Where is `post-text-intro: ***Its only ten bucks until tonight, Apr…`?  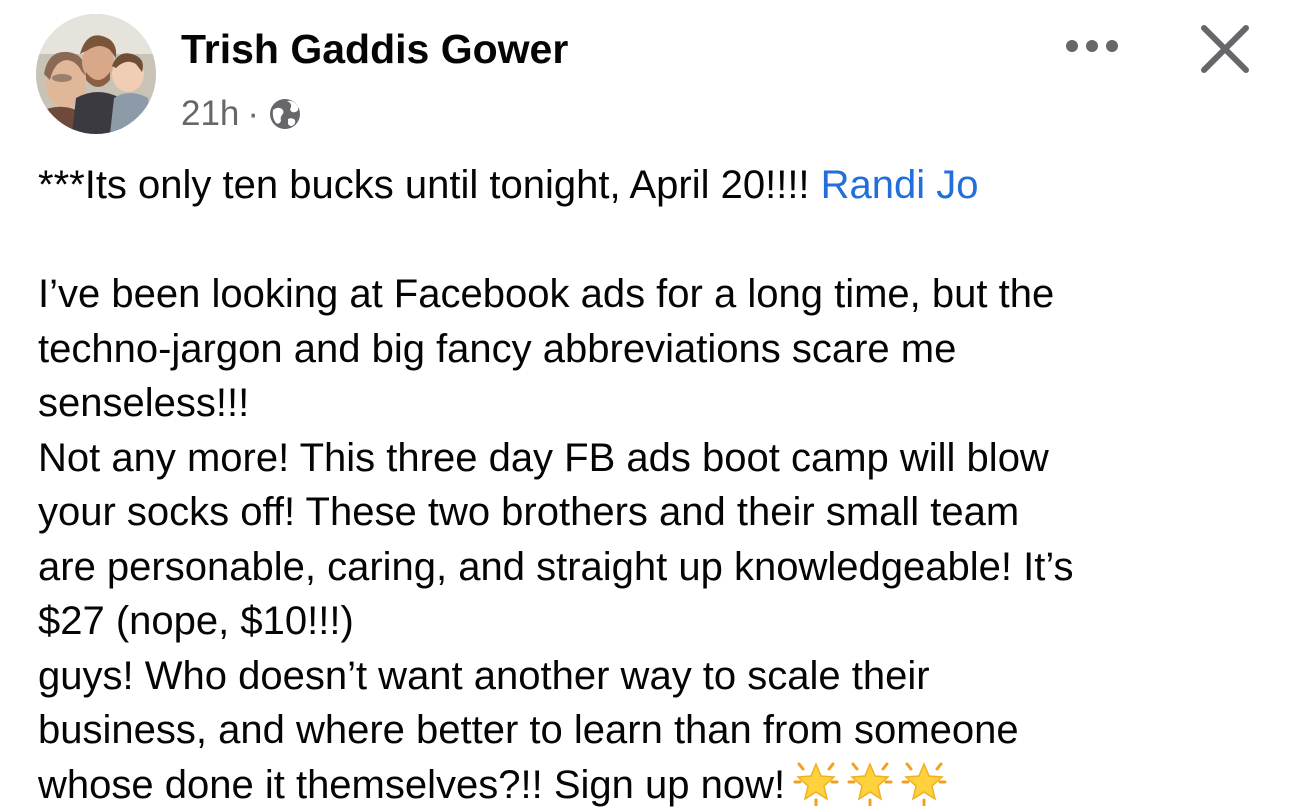
post-text-intro: ***Its only ten bucks until tonight, Apr… is located at coordinates (429, 185).